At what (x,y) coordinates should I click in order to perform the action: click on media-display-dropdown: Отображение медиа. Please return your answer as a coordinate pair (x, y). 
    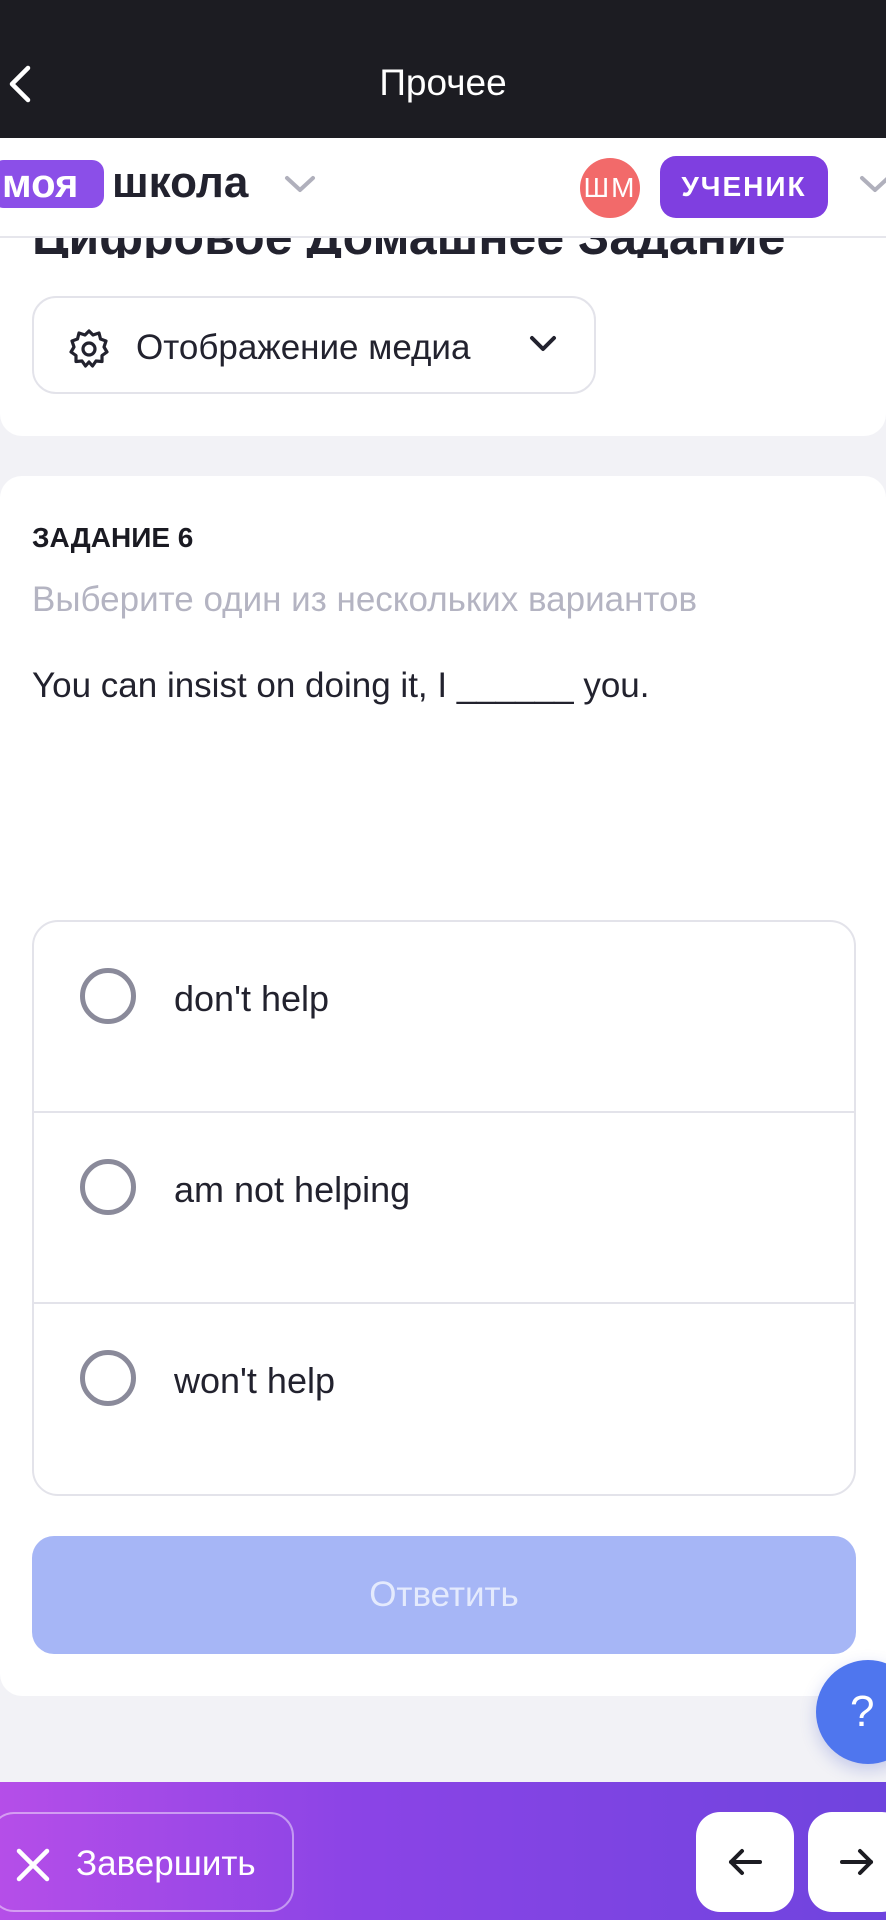
    Looking at the image, I should click on (314, 345).